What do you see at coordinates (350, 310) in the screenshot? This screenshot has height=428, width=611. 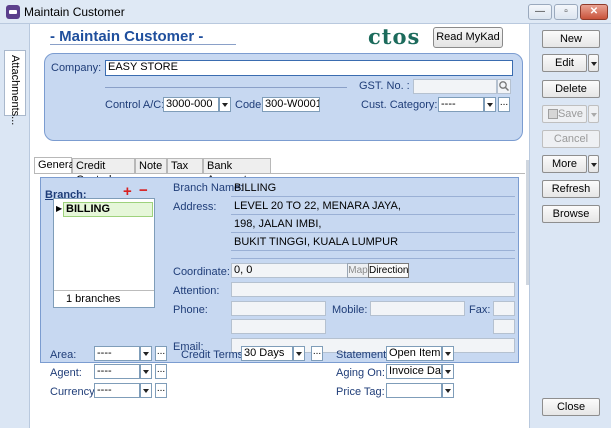 I see `mobile-label: Mobile:` at bounding box center [350, 310].